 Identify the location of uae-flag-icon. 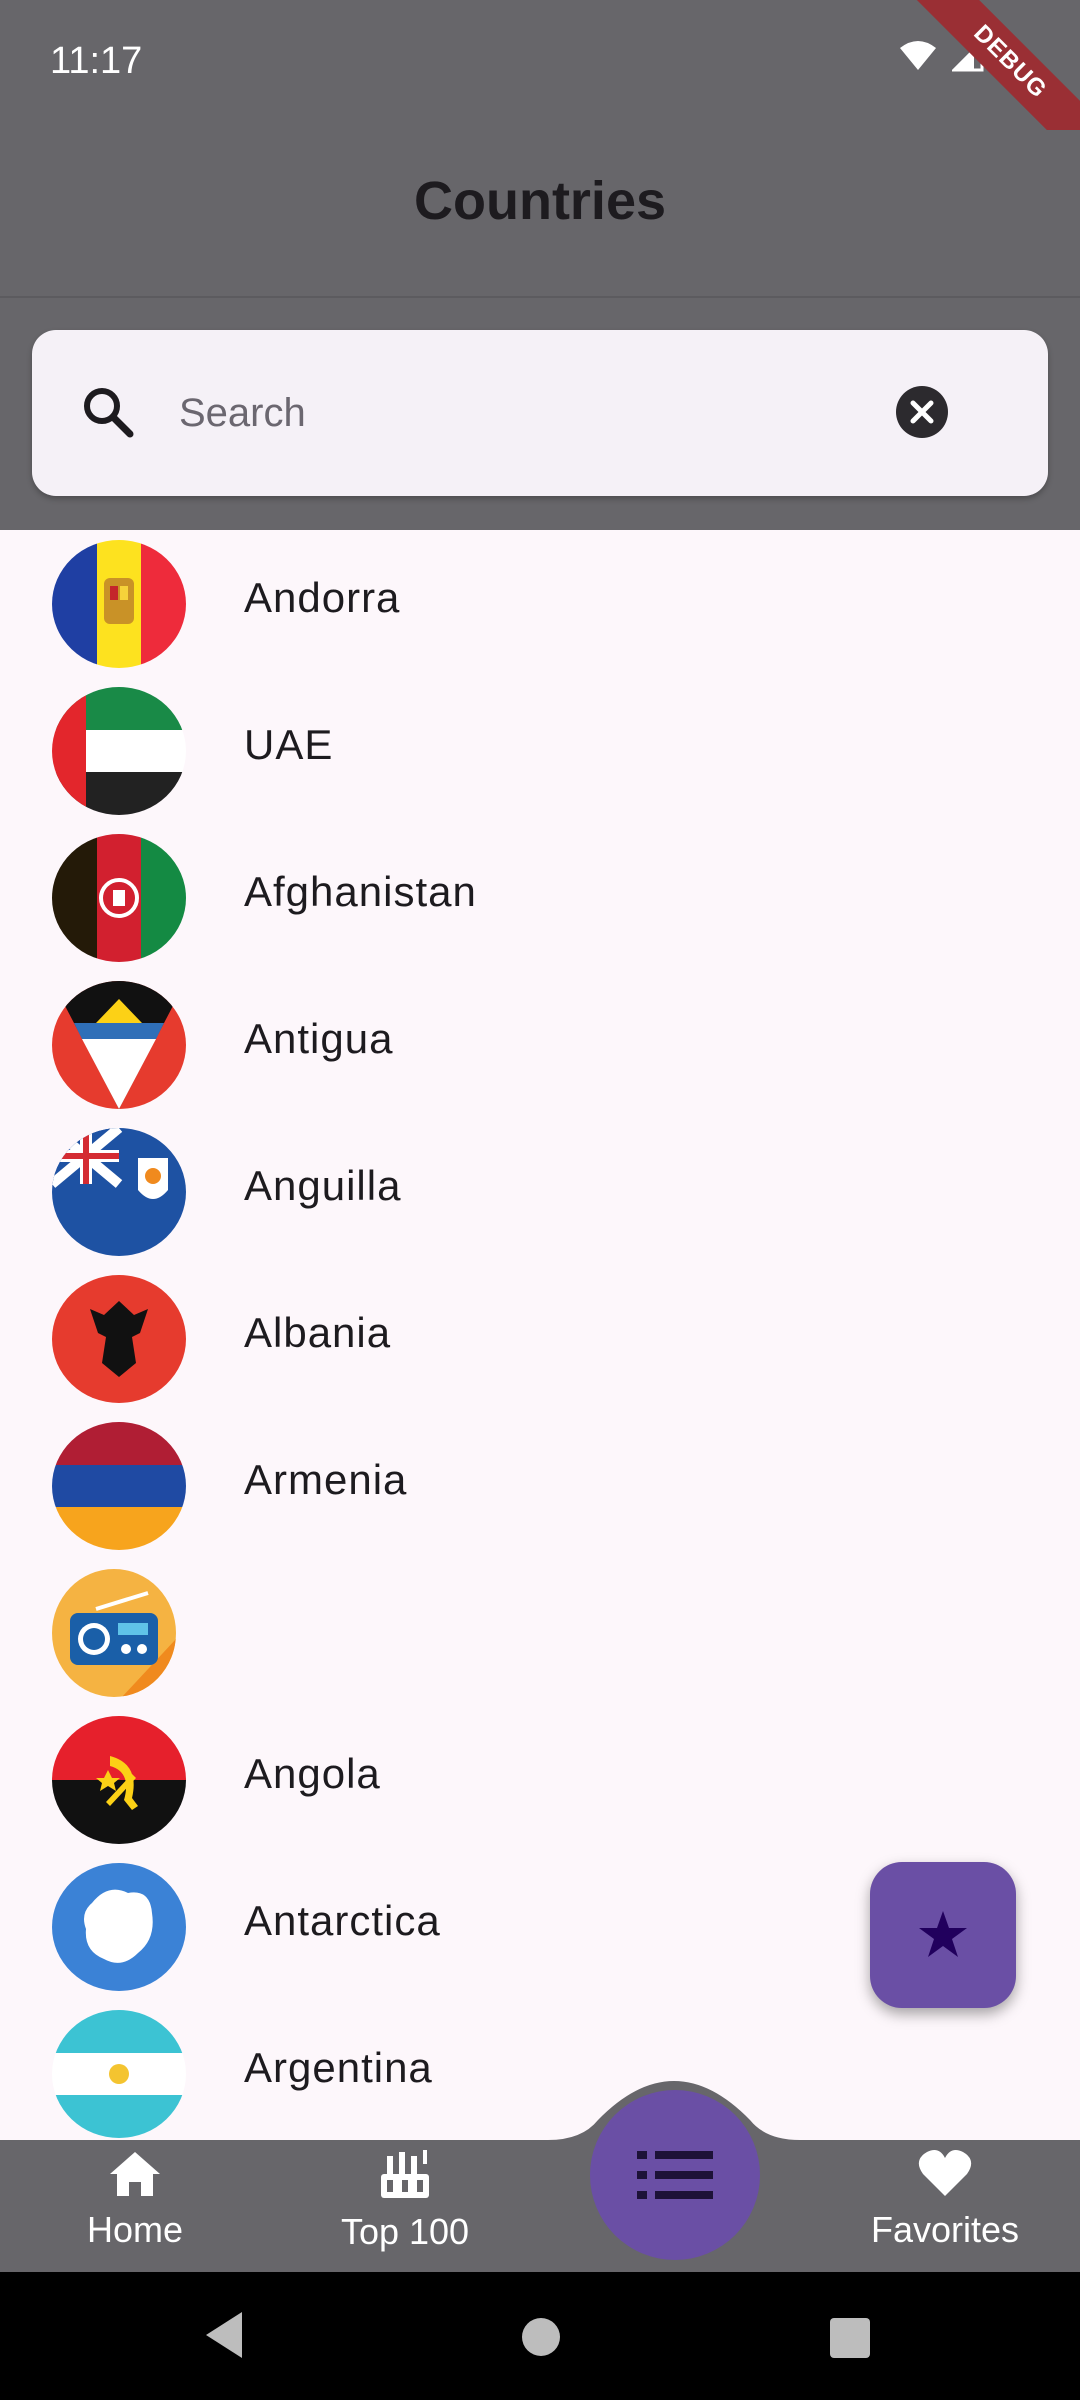
(119, 751).